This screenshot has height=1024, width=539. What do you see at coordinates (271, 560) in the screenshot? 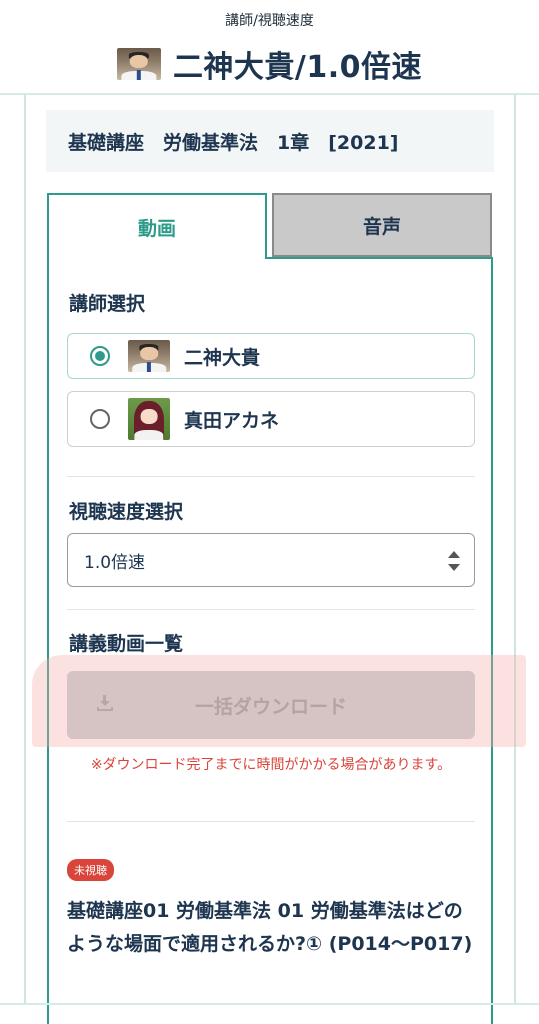
I see `speed-select: 1.0倍速` at bounding box center [271, 560].